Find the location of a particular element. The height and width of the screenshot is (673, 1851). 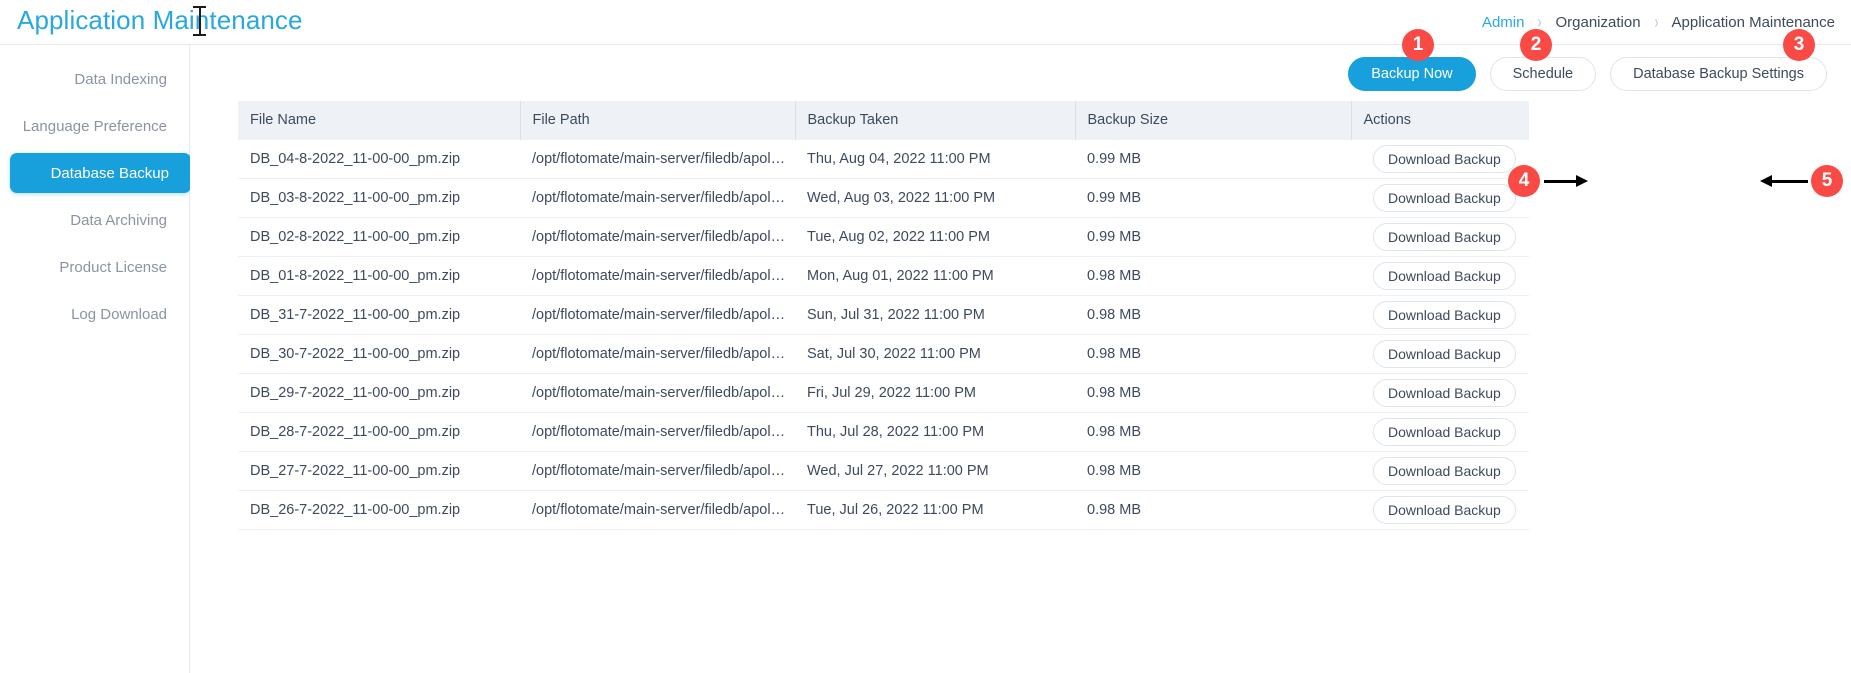

breadcrumb-item-application-maintenance: Application Maintenance is located at coordinates (1753, 22).